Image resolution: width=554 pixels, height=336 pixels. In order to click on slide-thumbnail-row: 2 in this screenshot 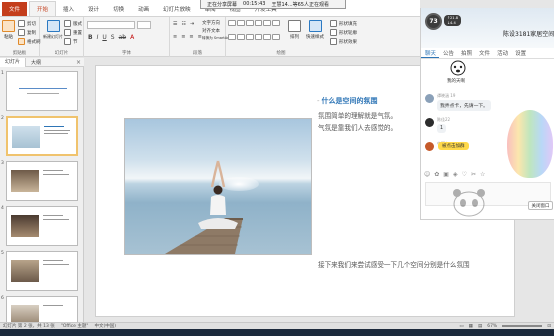, I will do `click(41, 136)`.